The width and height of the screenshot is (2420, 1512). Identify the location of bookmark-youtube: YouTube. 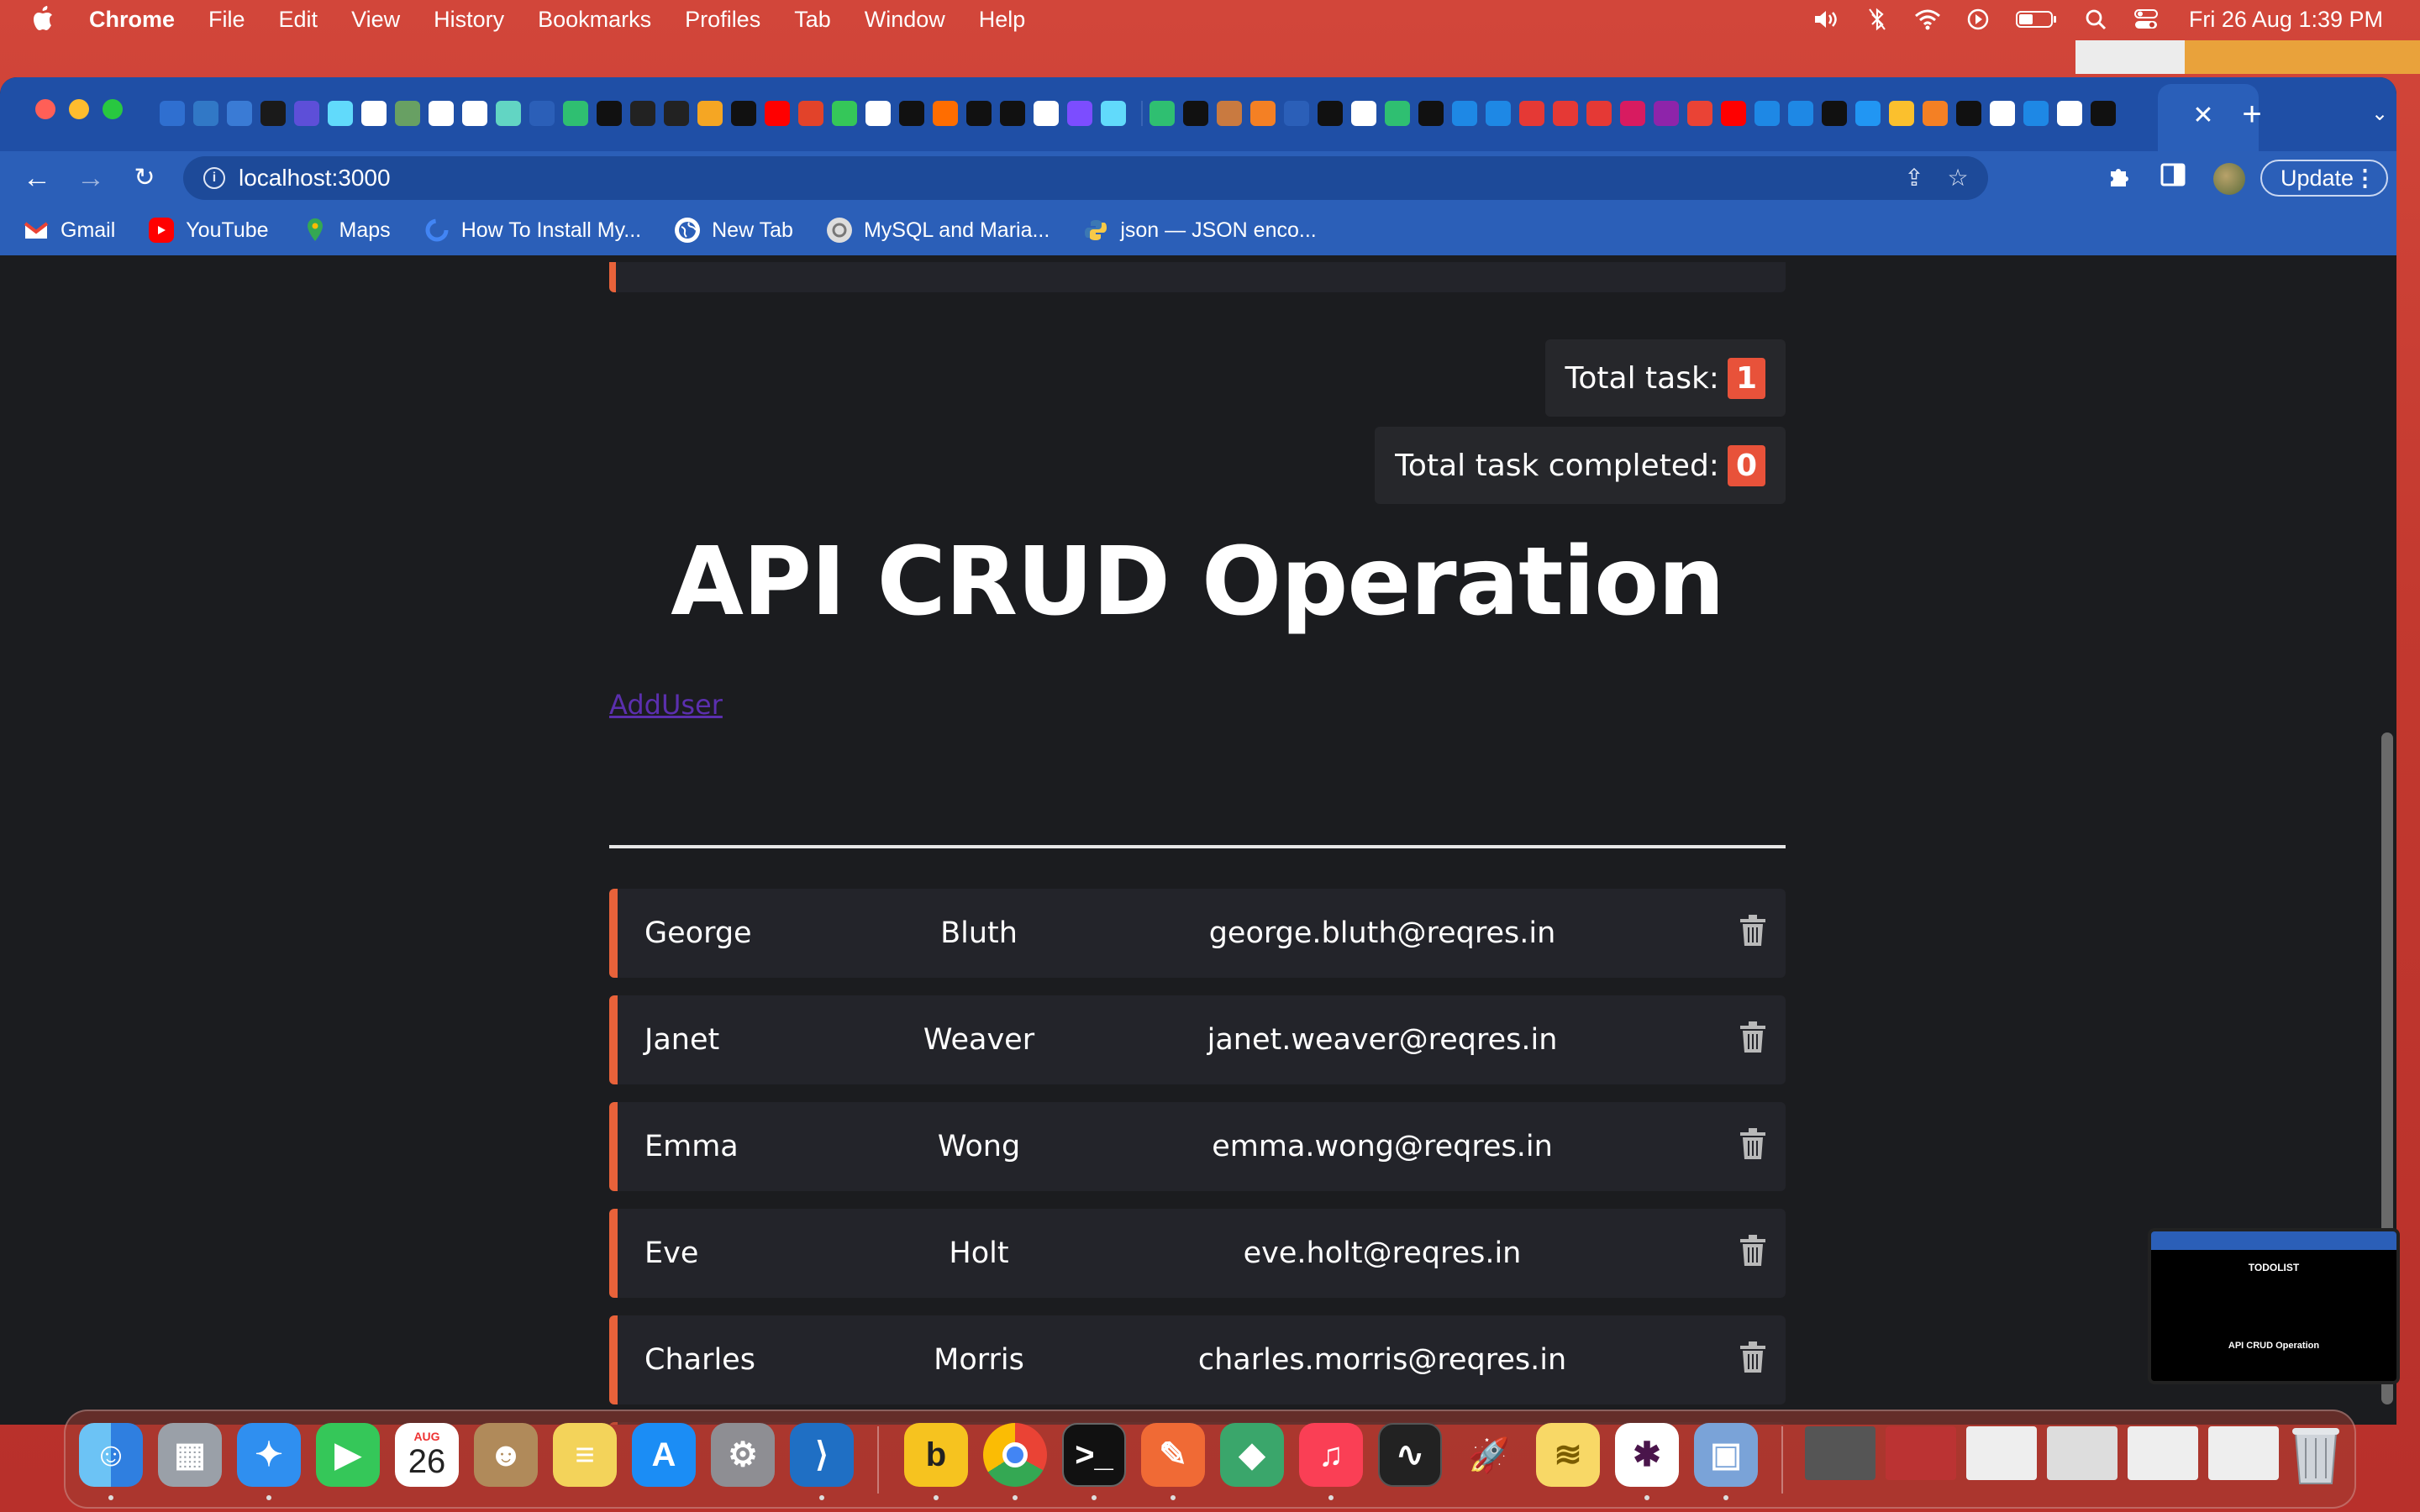
(209, 230).